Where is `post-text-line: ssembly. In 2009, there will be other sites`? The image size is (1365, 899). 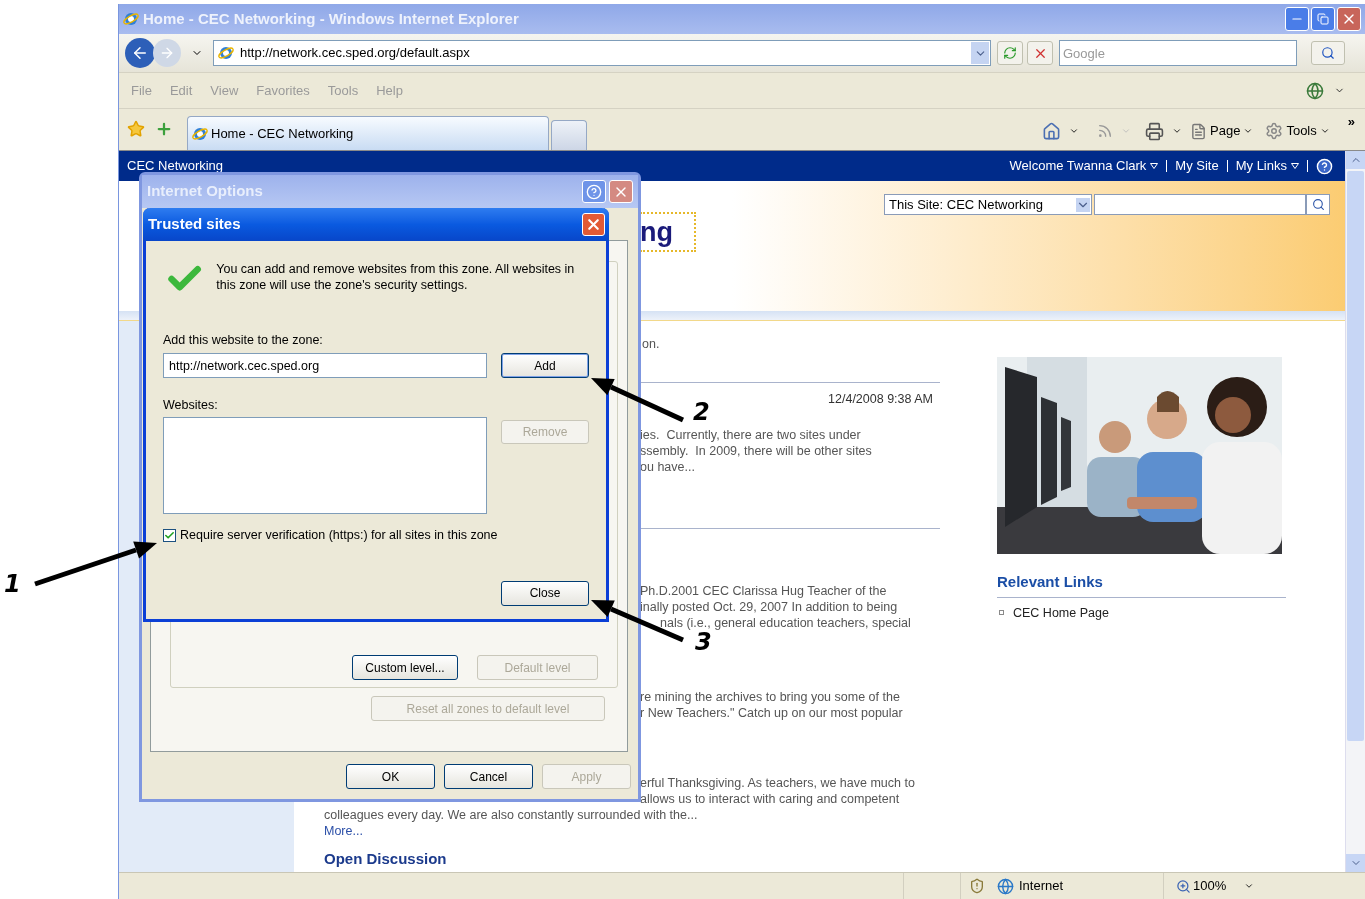 post-text-line: ssembly. In 2009, there will be other sites is located at coordinates (756, 451).